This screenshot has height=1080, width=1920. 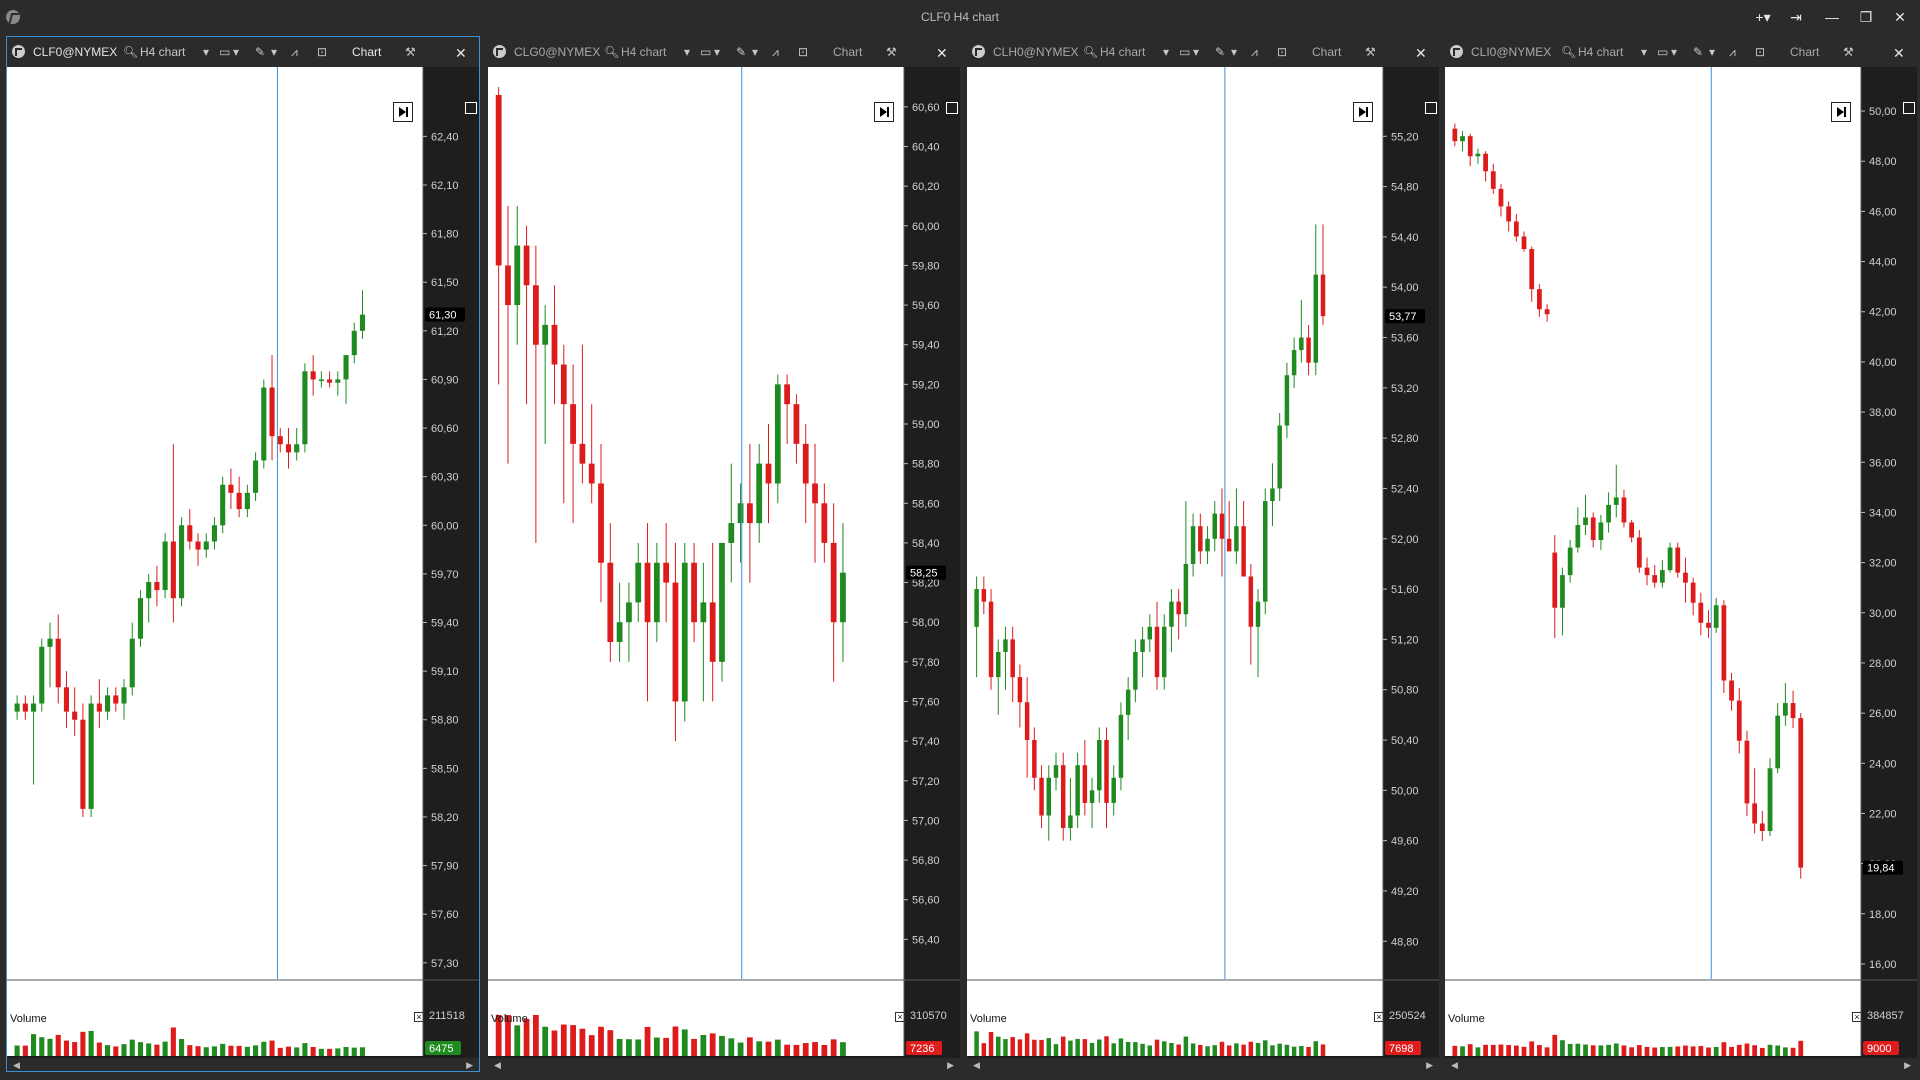 What do you see at coordinates (1883, 413) in the screenshot?
I see `y-tick-label: 38,00` at bounding box center [1883, 413].